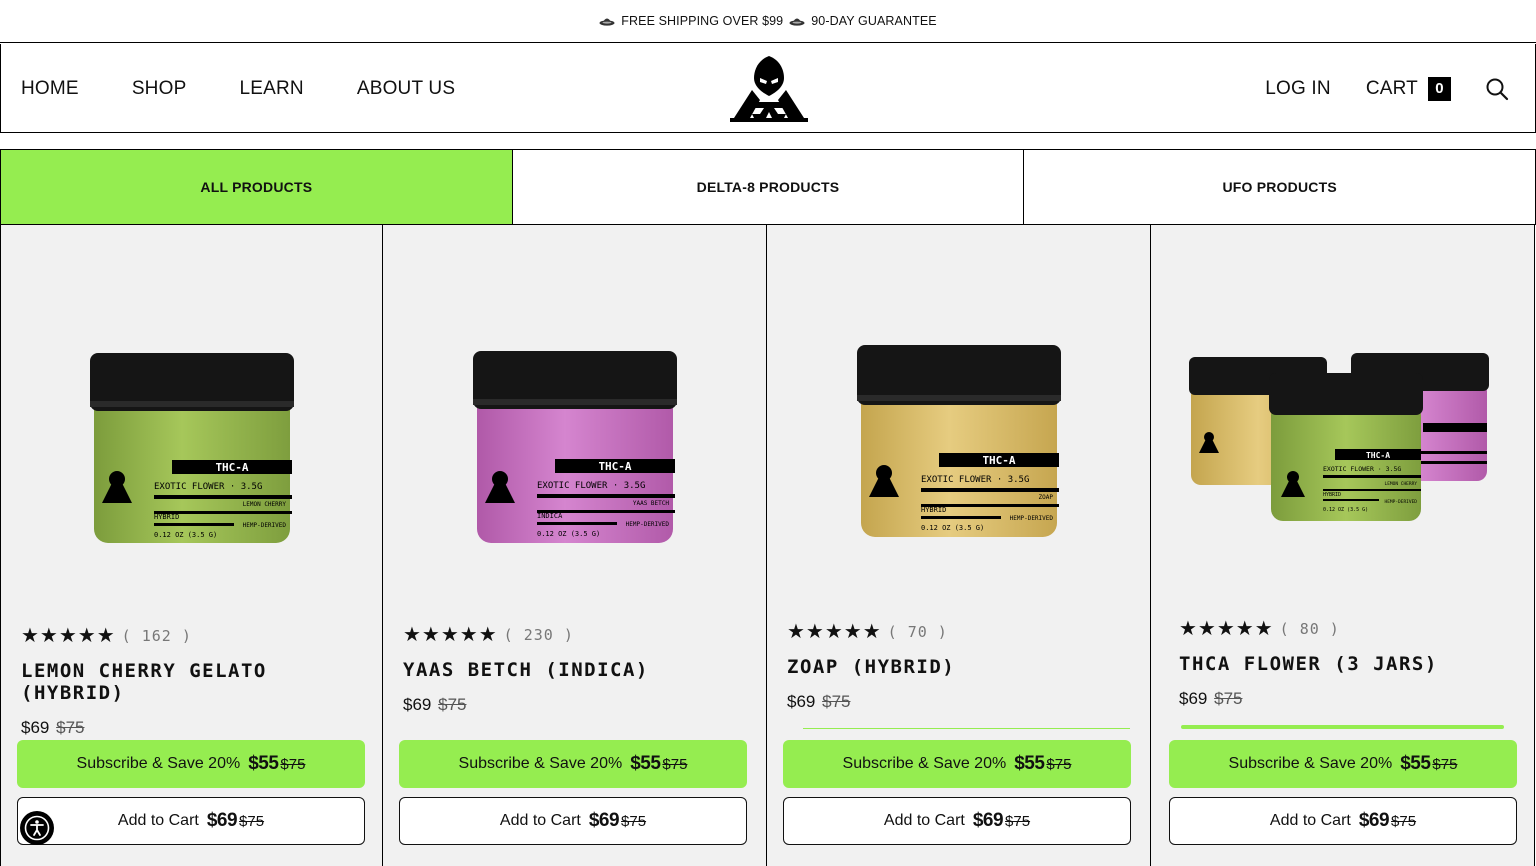  What do you see at coordinates (768, 187) in the screenshot?
I see `tab-delta8-products: DELTA-8 PRODUCTS` at bounding box center [768, 187].